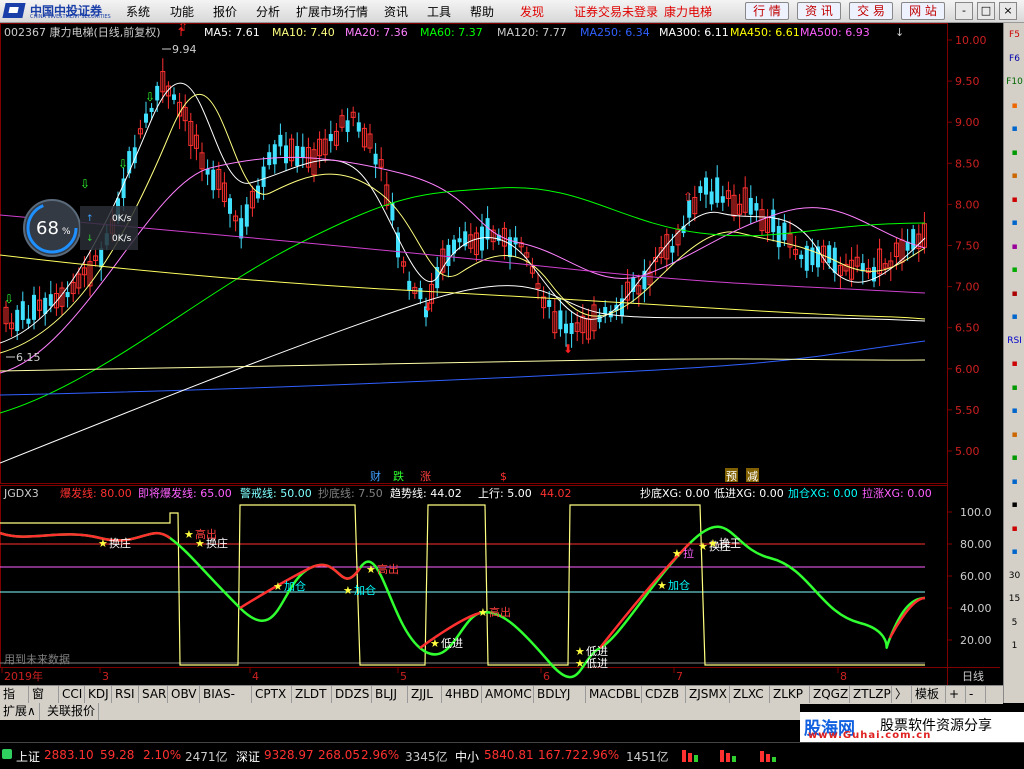  What do you see at coordinates (44, 702) in the screenshot?
I see `tab-1: 窗口` at bounding box center [44, 702].